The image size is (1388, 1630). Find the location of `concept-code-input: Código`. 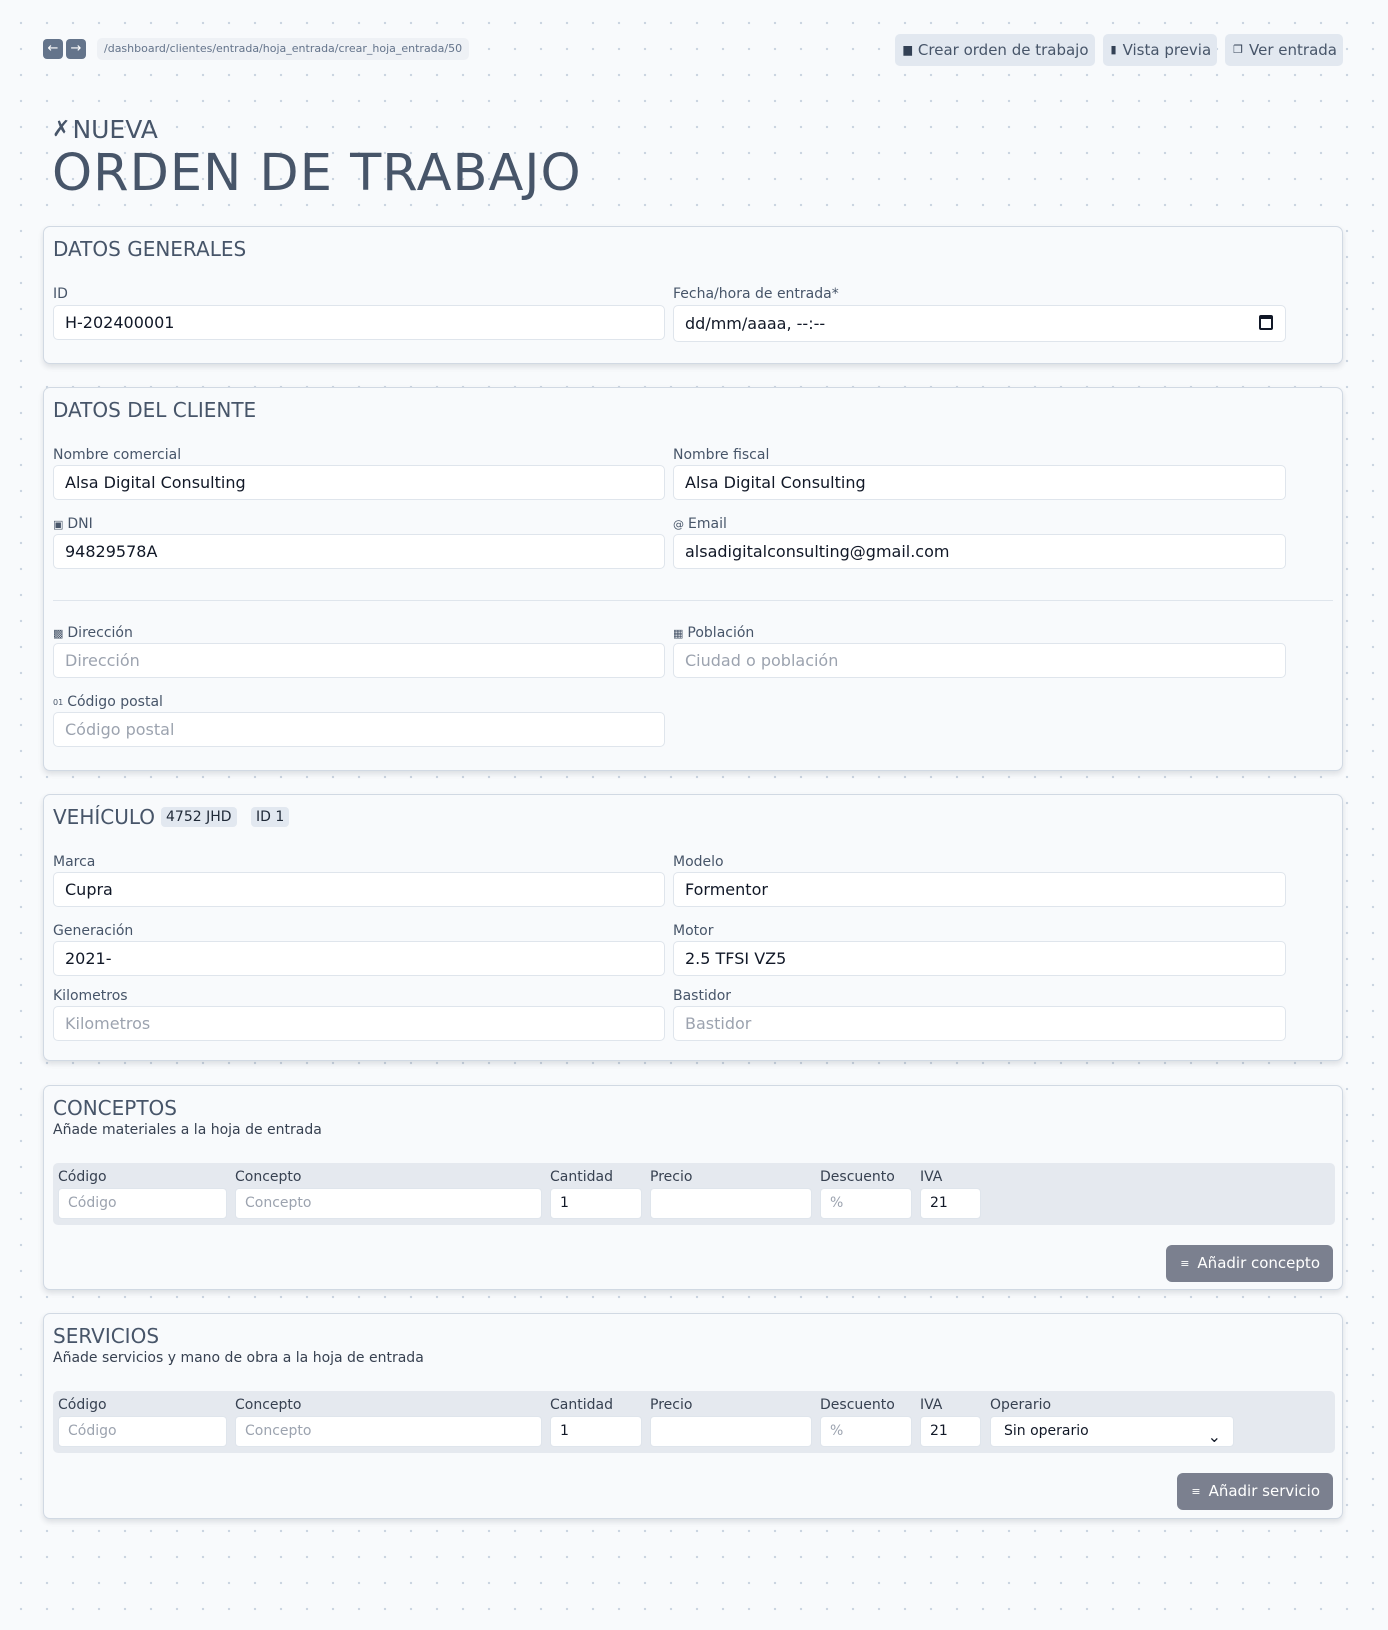

concept-code-input: Código is located at coordinates (142, 1203).